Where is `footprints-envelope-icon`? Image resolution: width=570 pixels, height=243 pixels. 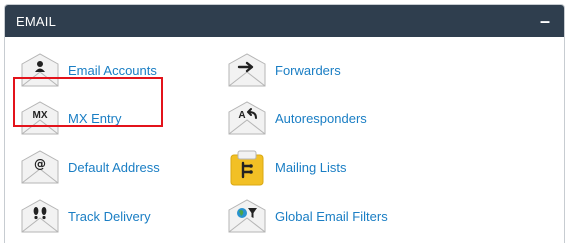
footprints-envelope-icon is located at coordinates (40, 216).